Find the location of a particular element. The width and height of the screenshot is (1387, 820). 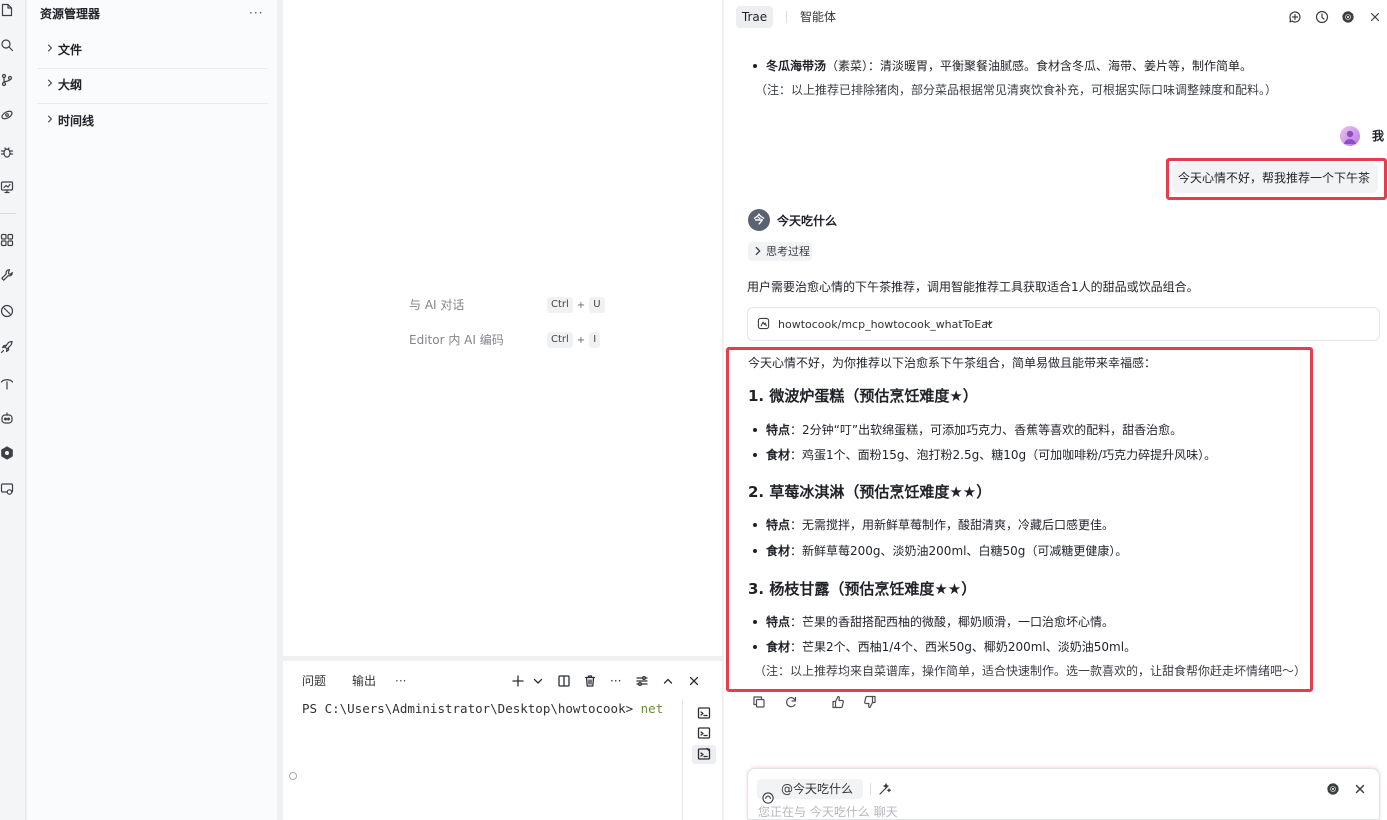

shortcut-keys-ai-chat: Ctrl + U is located at coordinates (576, 305).